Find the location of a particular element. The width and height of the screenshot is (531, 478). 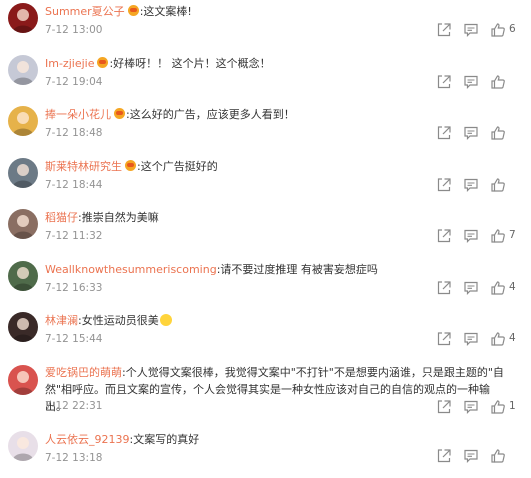

comment-time: 7-12 11:32 is located at coordinates (74, 236).